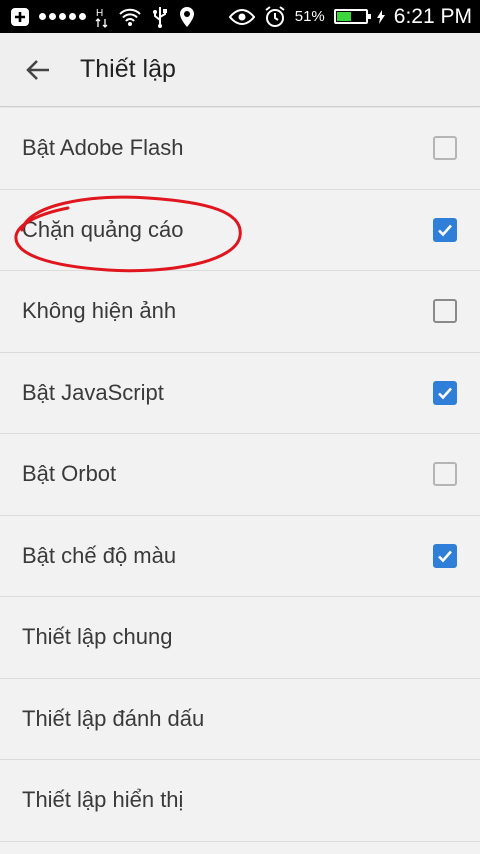  I want to click on settings-row-label: Bật chế độ màu, so click(99, 555).